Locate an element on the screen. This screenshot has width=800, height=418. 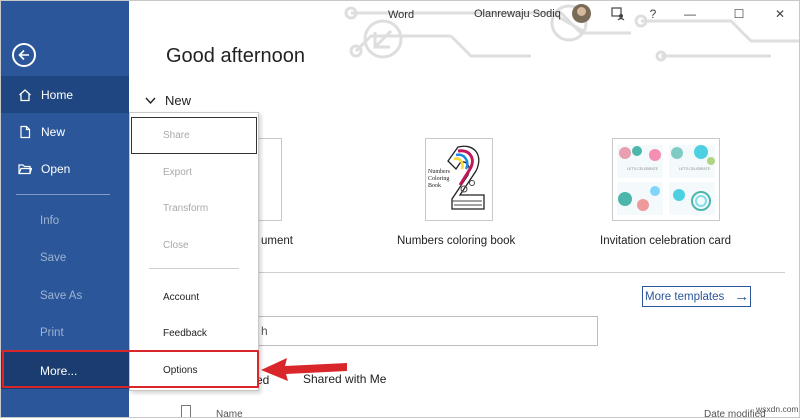
back-arrow-icon is located at coordinates (23, 55).